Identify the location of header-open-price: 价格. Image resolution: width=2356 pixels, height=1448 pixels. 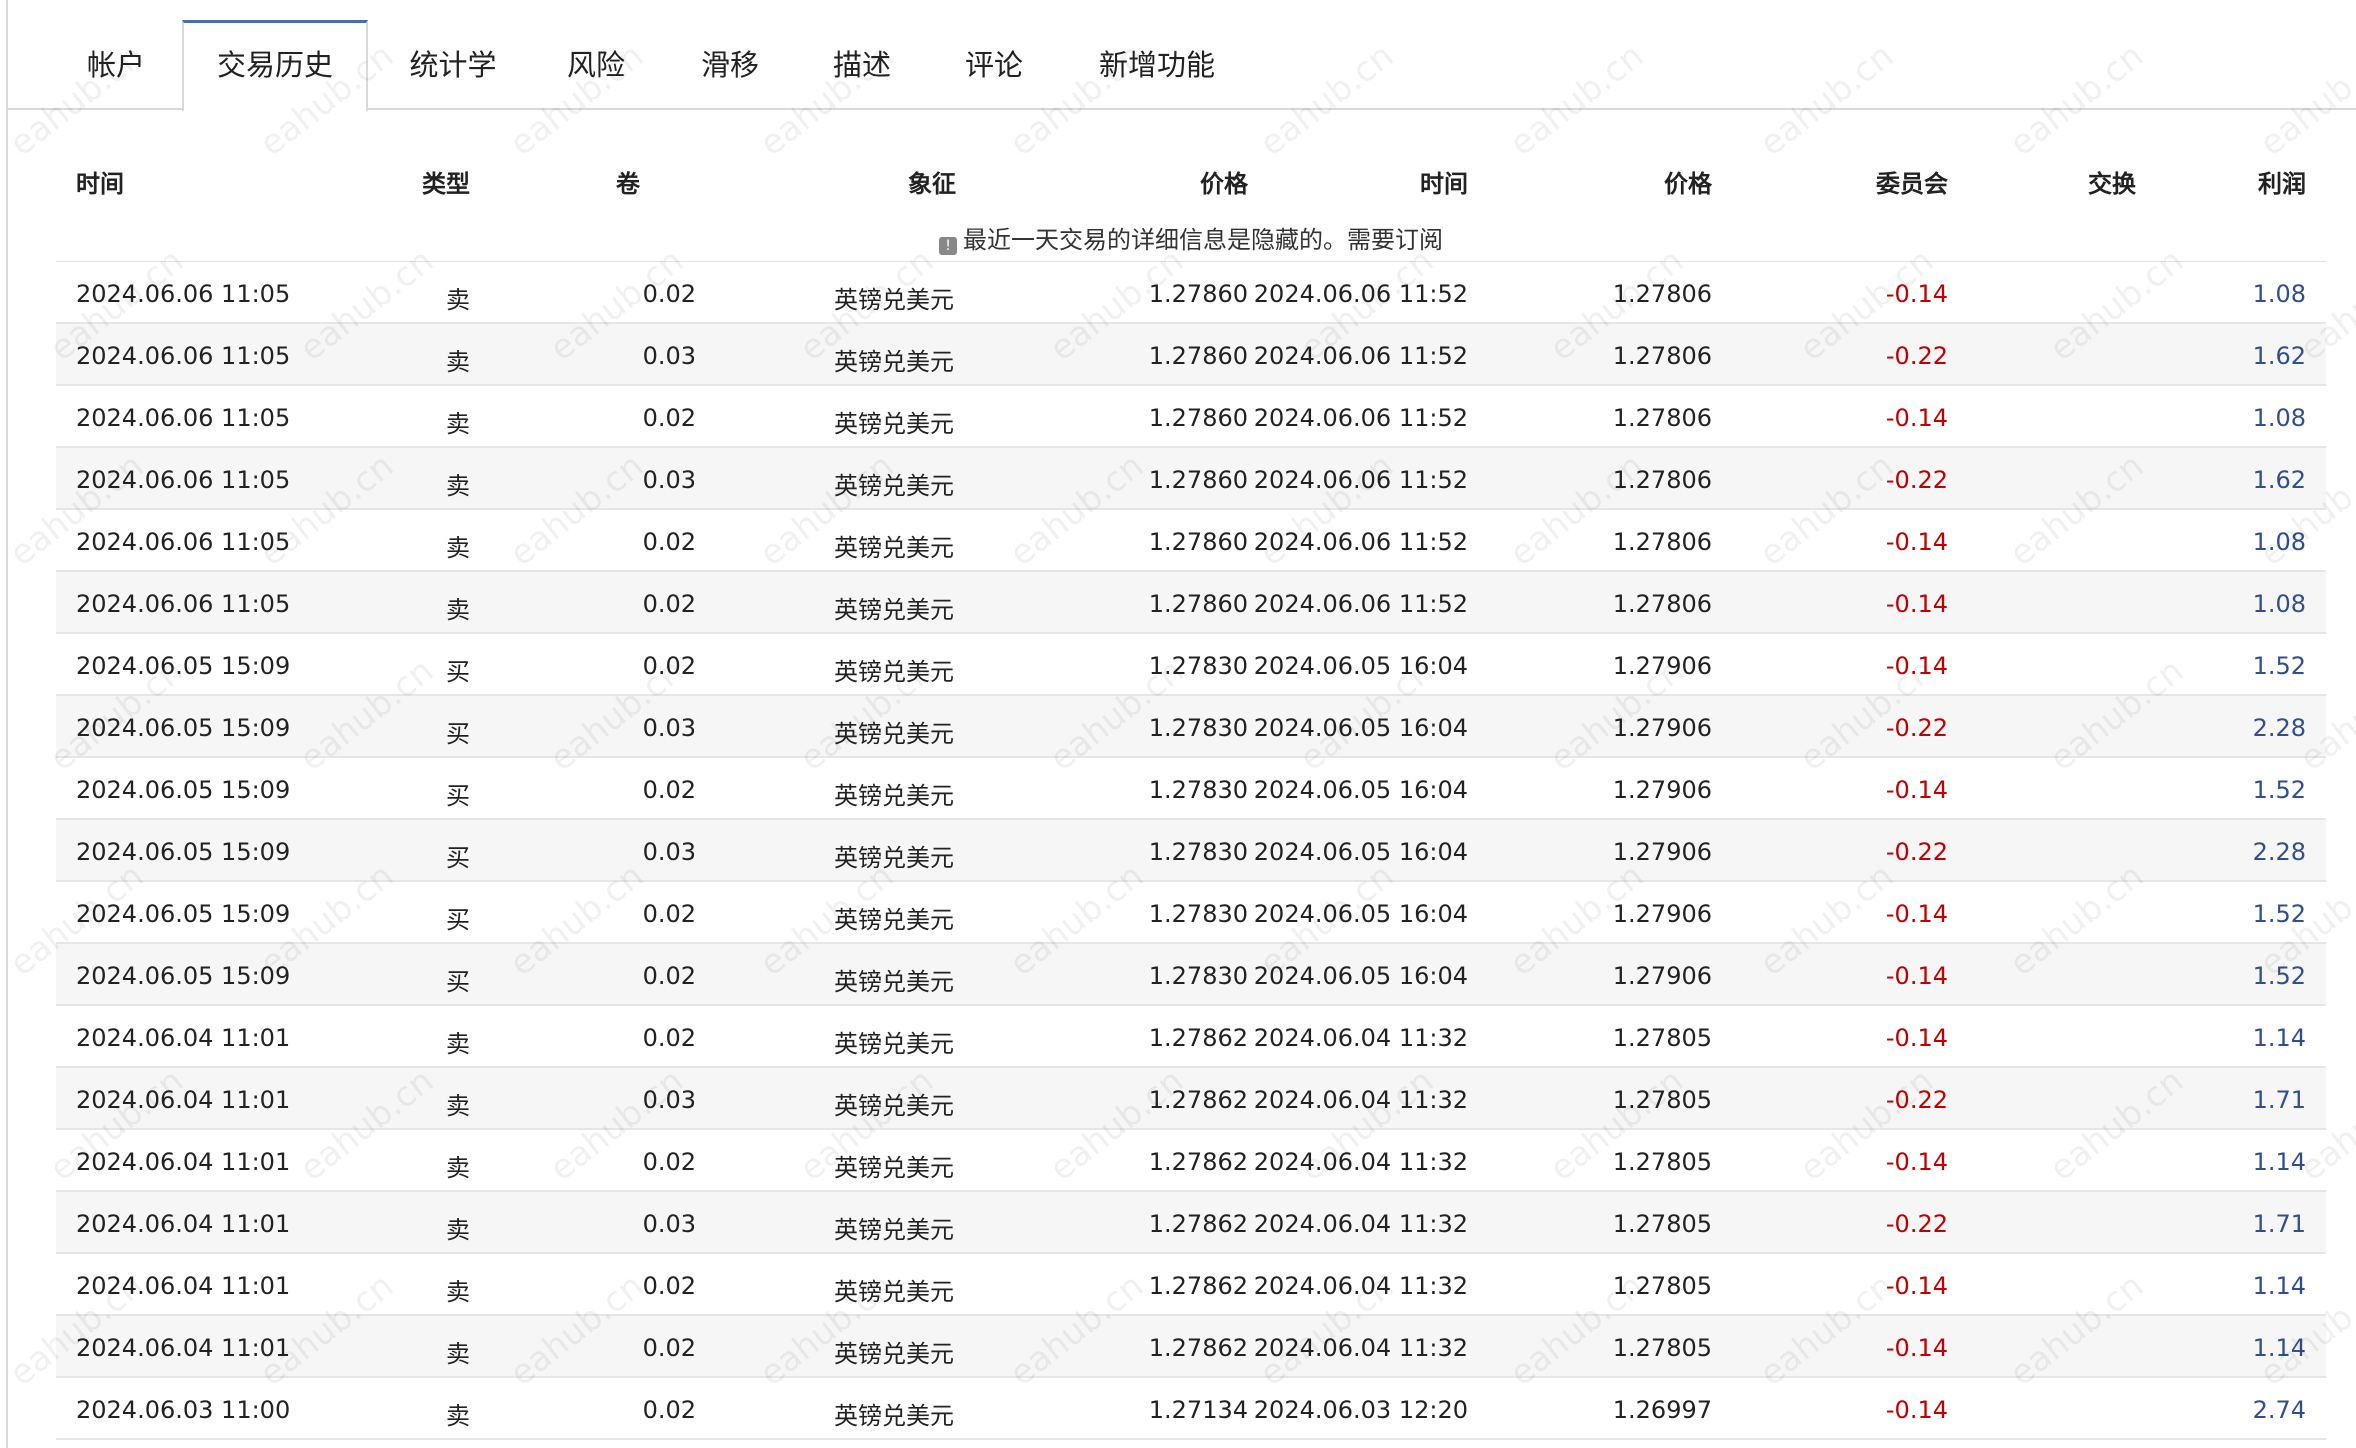
(1224, 181).